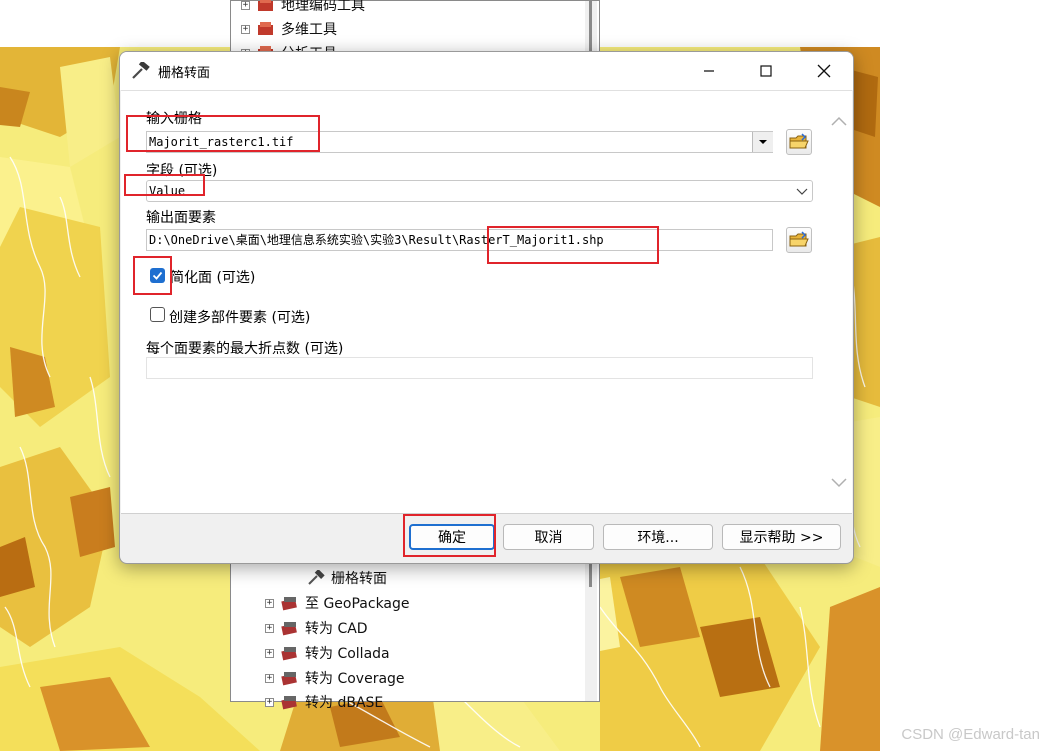 This screenshot has height=751, width=1046. What do you see at coordinates (184, 73) in the screenshot?
I see `dialog-title: 栅格转面` at bounding box center [184, 73].